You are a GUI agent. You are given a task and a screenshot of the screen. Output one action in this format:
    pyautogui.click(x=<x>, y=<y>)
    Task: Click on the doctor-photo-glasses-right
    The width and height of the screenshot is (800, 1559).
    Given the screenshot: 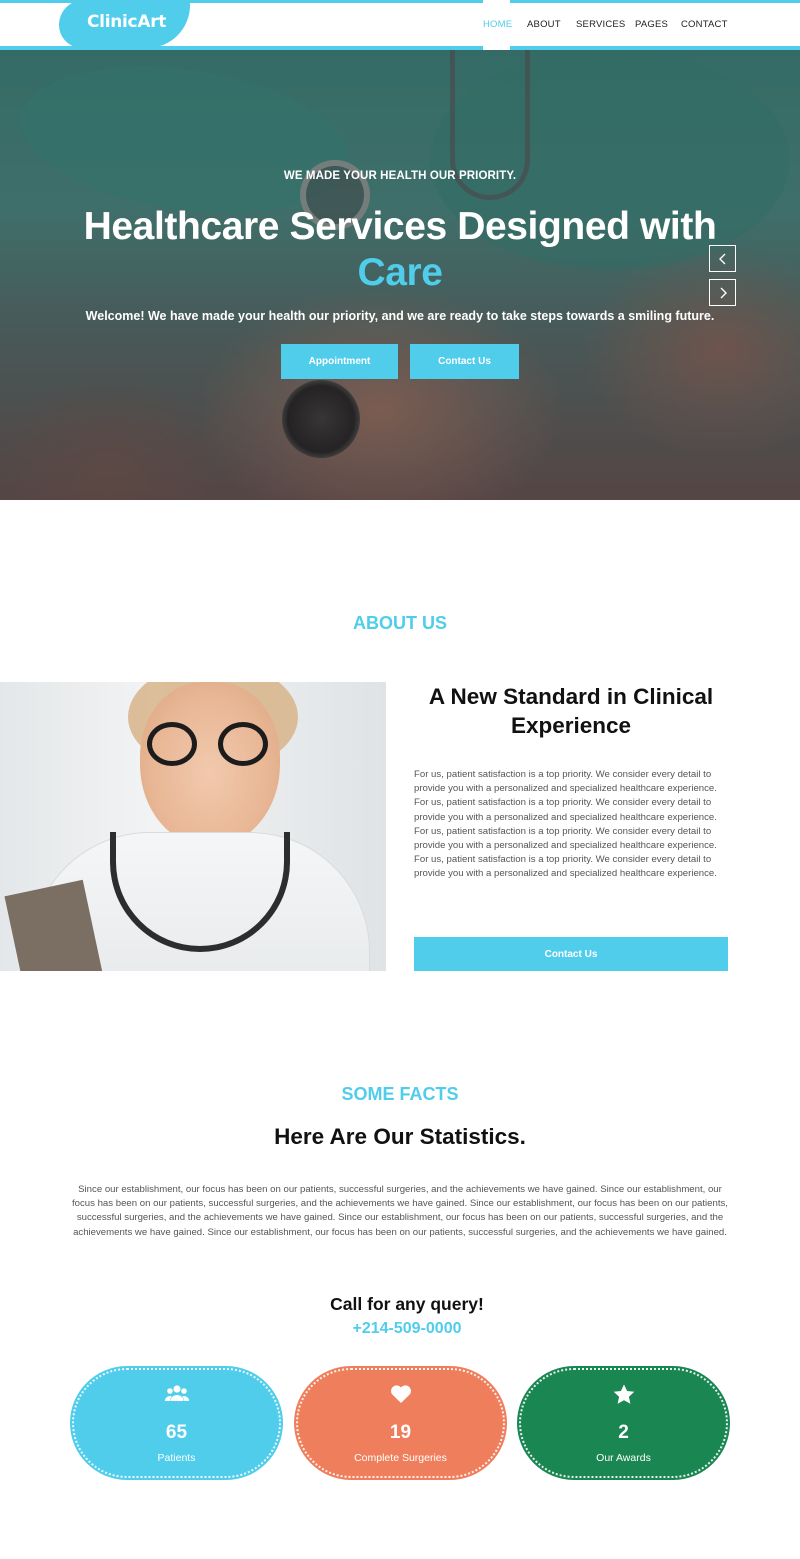 What is the action you would take?
    pyautogui.click(x=243, y=744)
    